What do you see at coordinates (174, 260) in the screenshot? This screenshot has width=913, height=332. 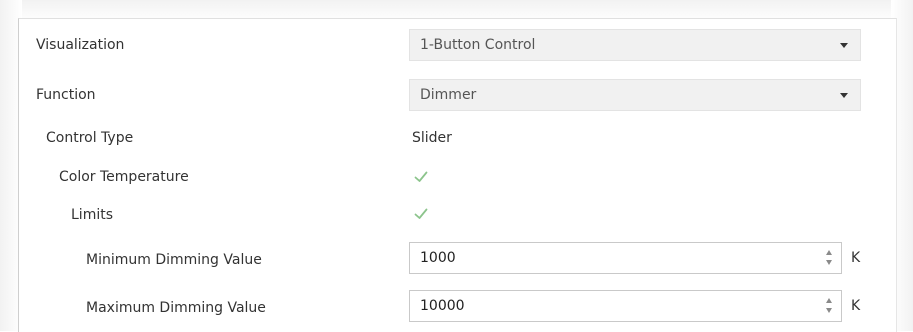 I see `minimum-dimming-label: Minimum Dimming Value` at bounding box center [174, 260].